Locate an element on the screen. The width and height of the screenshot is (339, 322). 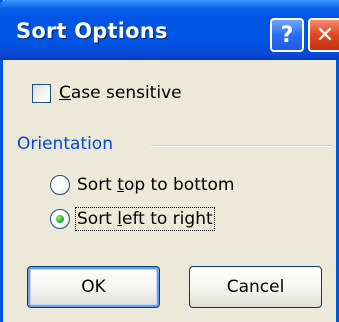
help-button: ? is located at coordinates (287, 35).